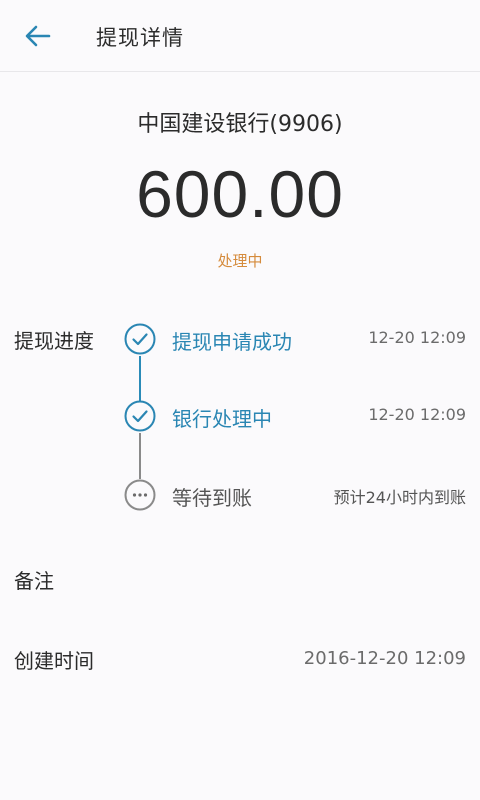 This screenshot has height=800, width=480. I want to click on step-label: 提现申请成功, so click(232, 342).